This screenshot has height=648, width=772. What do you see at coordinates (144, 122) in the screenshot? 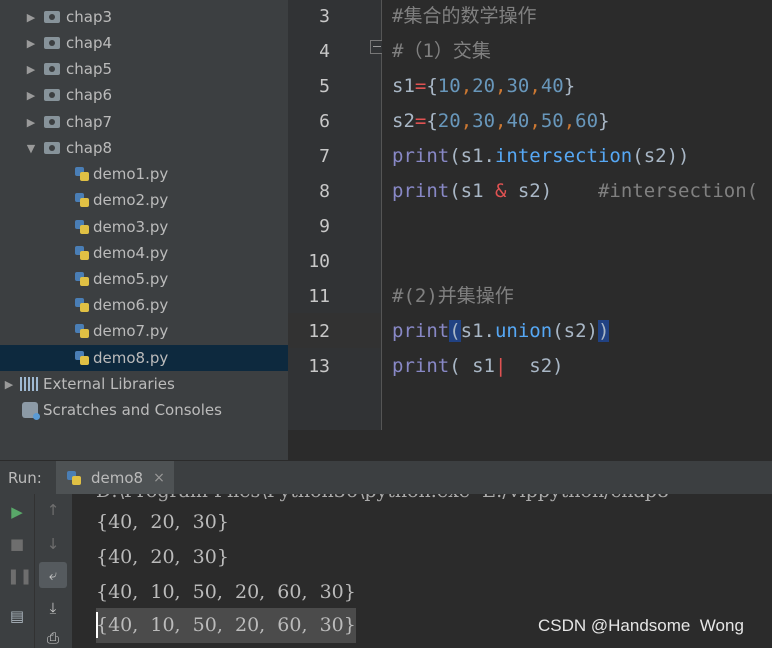
I see `tree-folder-chap7: ▶ chap7` at bounding box center [144, 122].